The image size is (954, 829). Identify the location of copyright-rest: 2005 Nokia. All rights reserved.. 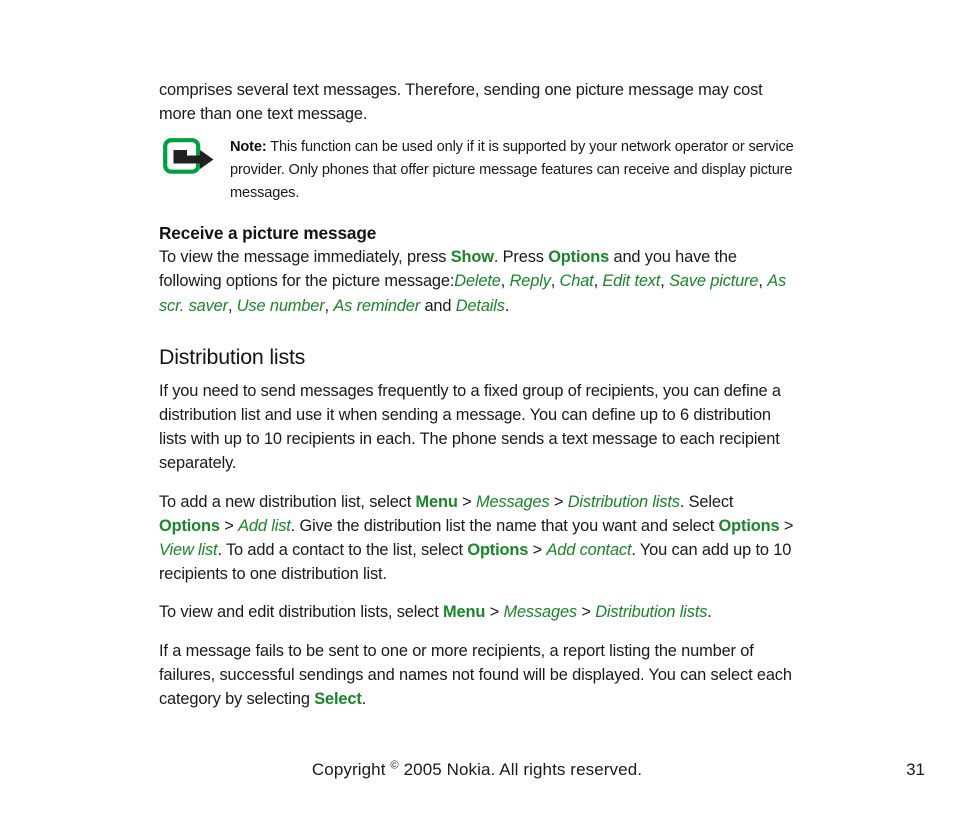
(520, 769).